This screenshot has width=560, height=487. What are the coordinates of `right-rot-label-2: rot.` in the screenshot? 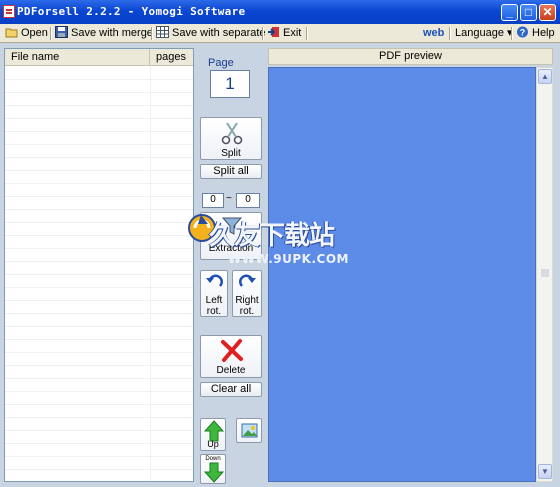 It's located at (247, 311).